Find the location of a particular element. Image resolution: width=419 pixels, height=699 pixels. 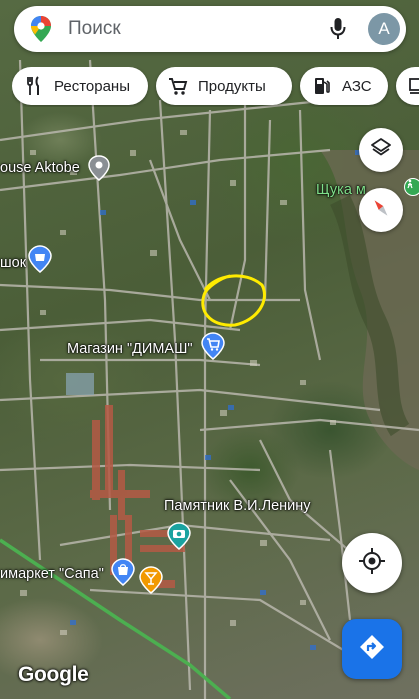

gray-pin-icon is located at coordinates (99, 168).